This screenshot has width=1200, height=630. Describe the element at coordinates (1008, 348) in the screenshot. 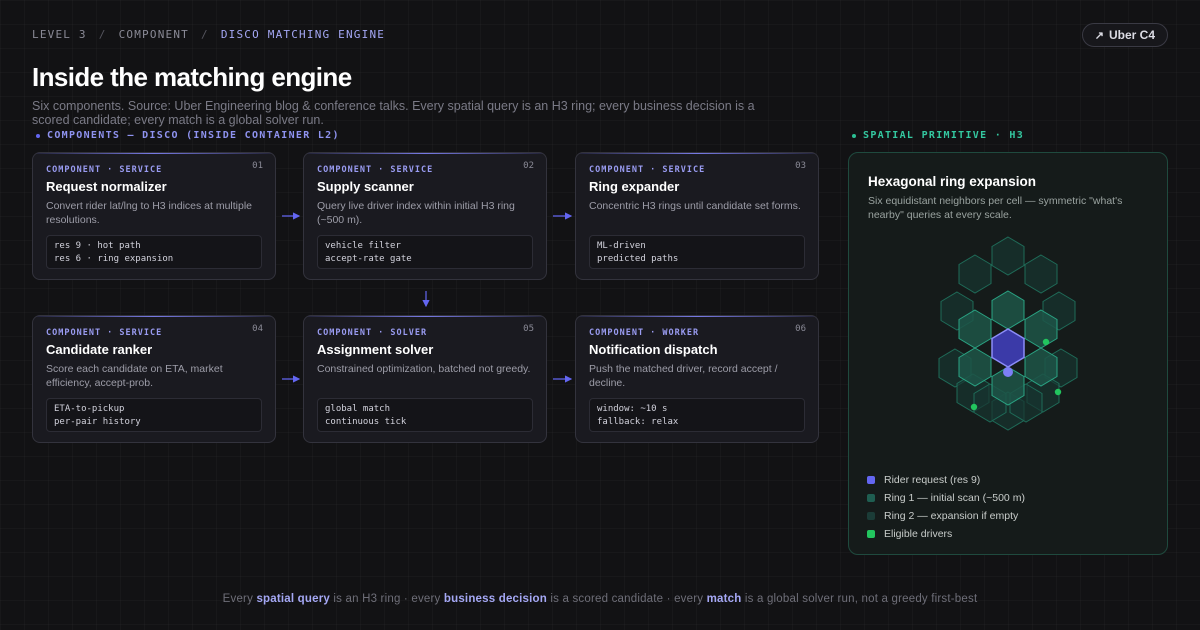

I see `rider-request-hex` at that location.